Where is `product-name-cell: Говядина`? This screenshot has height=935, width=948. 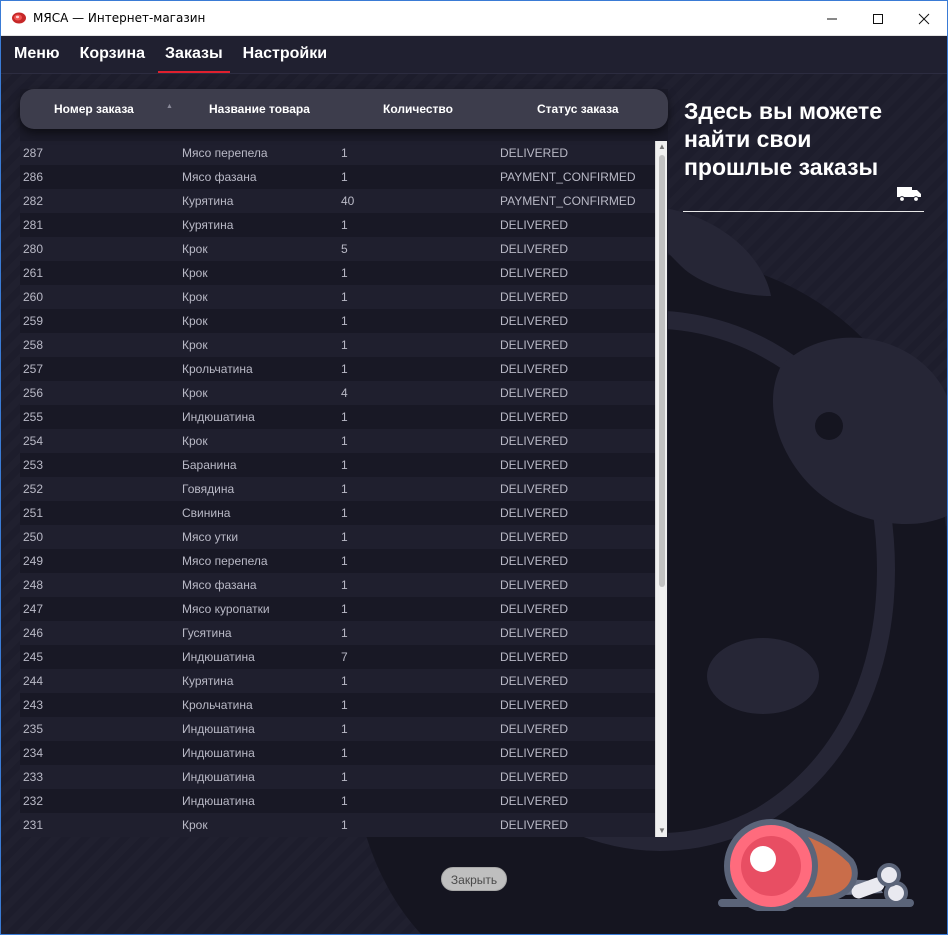 product-name-cell: Говядина is located at coordinates (208, 489).